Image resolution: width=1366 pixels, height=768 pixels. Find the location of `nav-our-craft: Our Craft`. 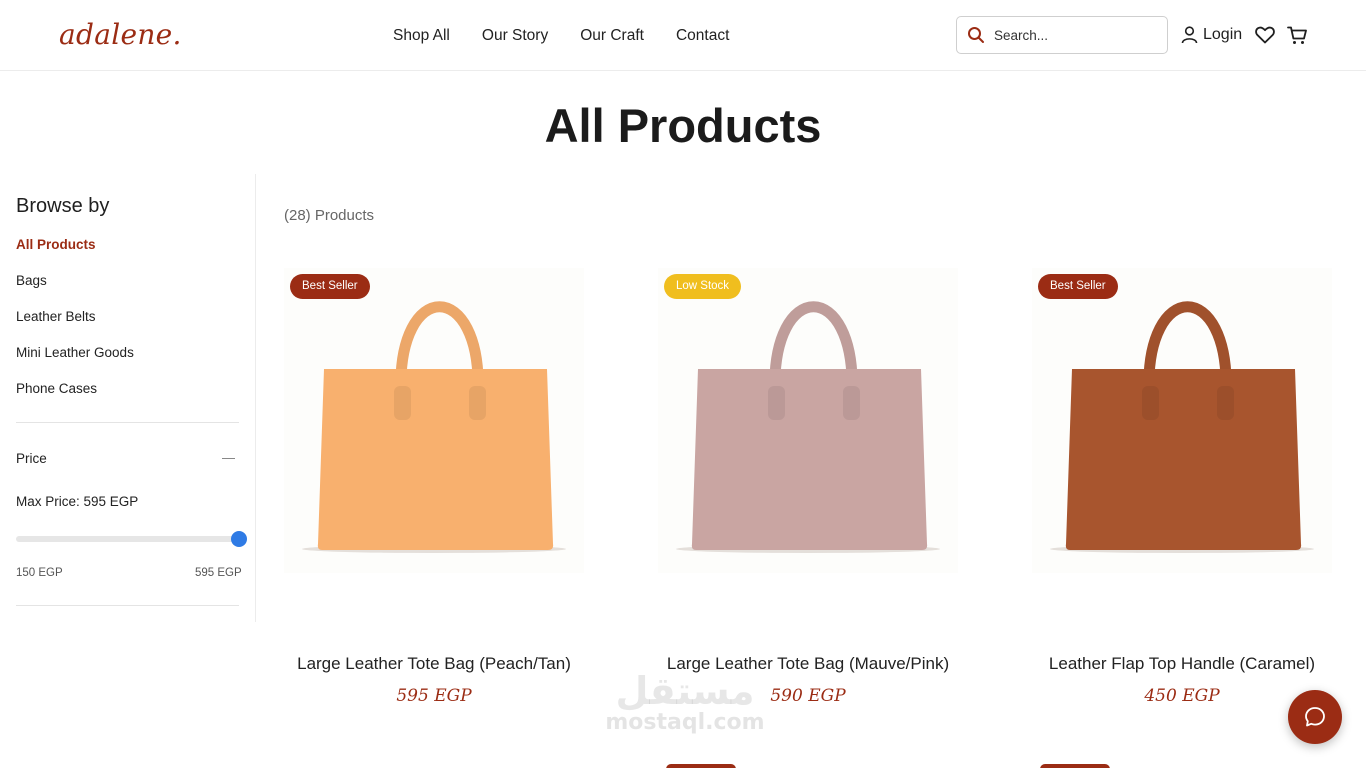

nav-our-craft: Our Craft is located at coordinates (612, 36).